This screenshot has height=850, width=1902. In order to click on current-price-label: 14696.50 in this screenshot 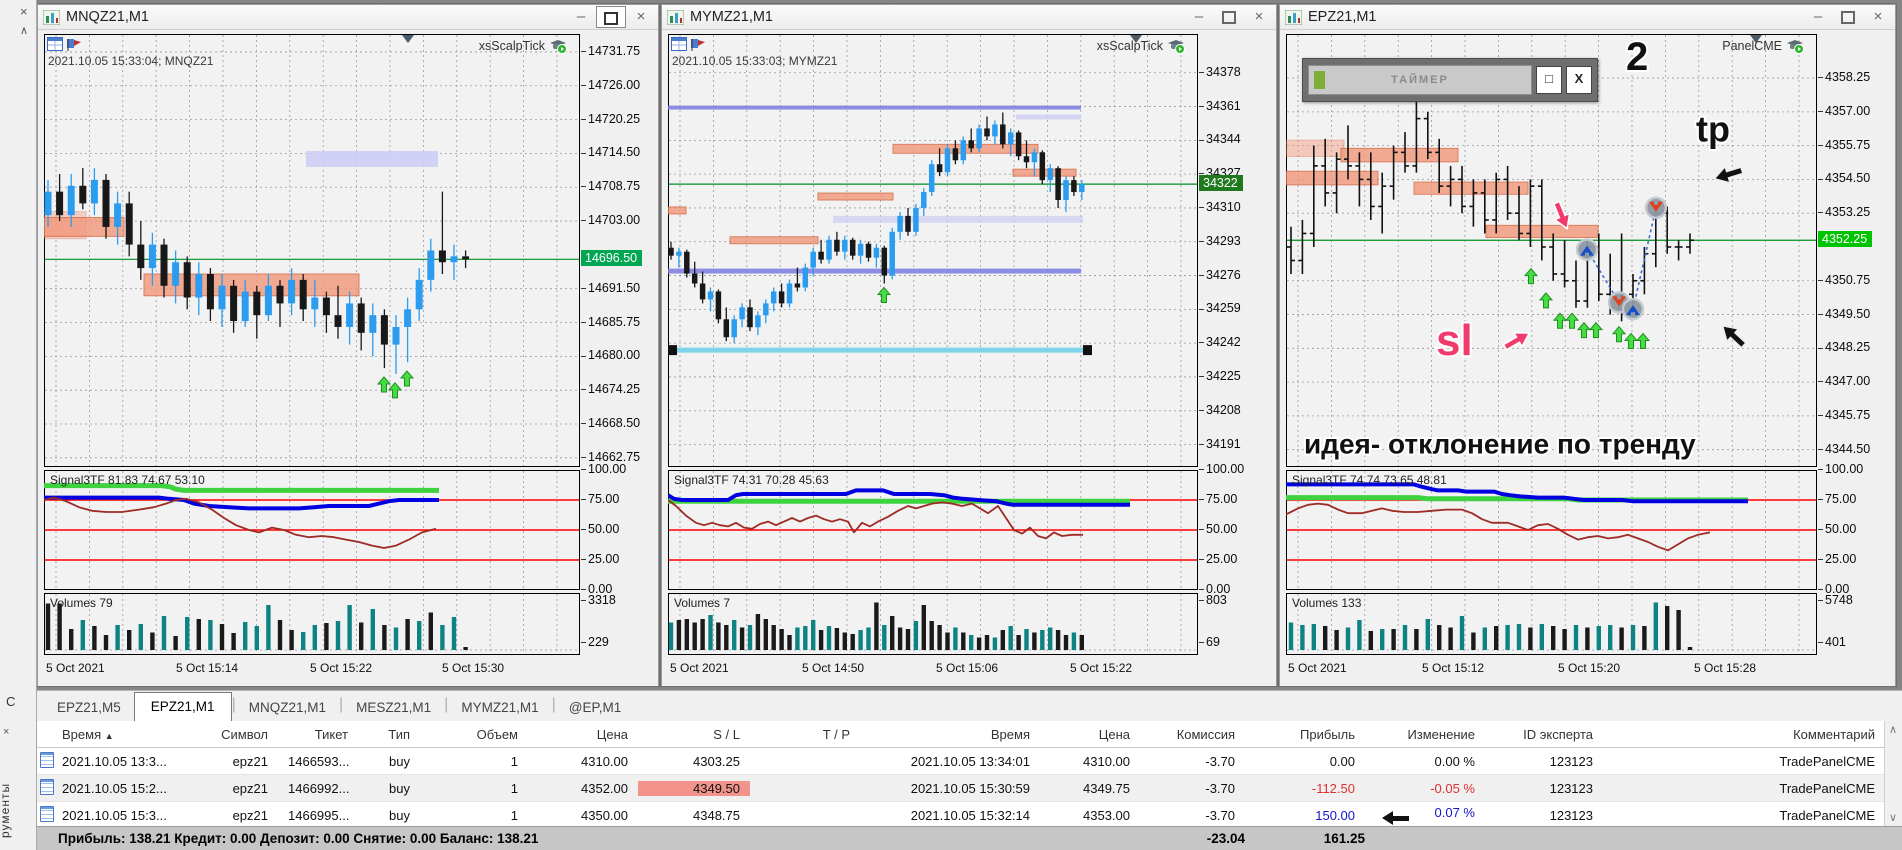, I will do `click(612, 258)`.